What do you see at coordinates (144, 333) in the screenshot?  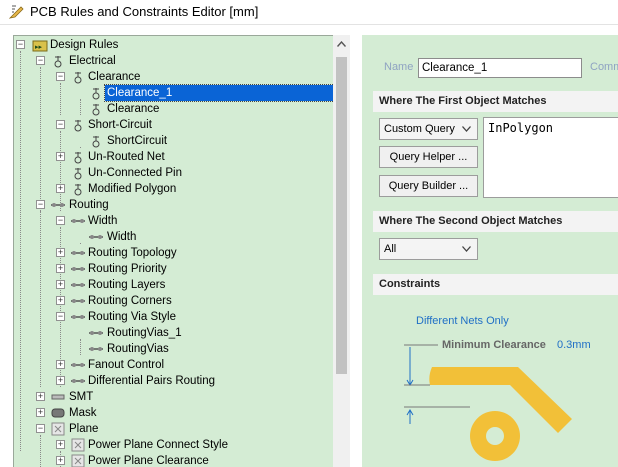 I see `tree-item-label: RoutingVias_1` at bounding box center [144, 333].